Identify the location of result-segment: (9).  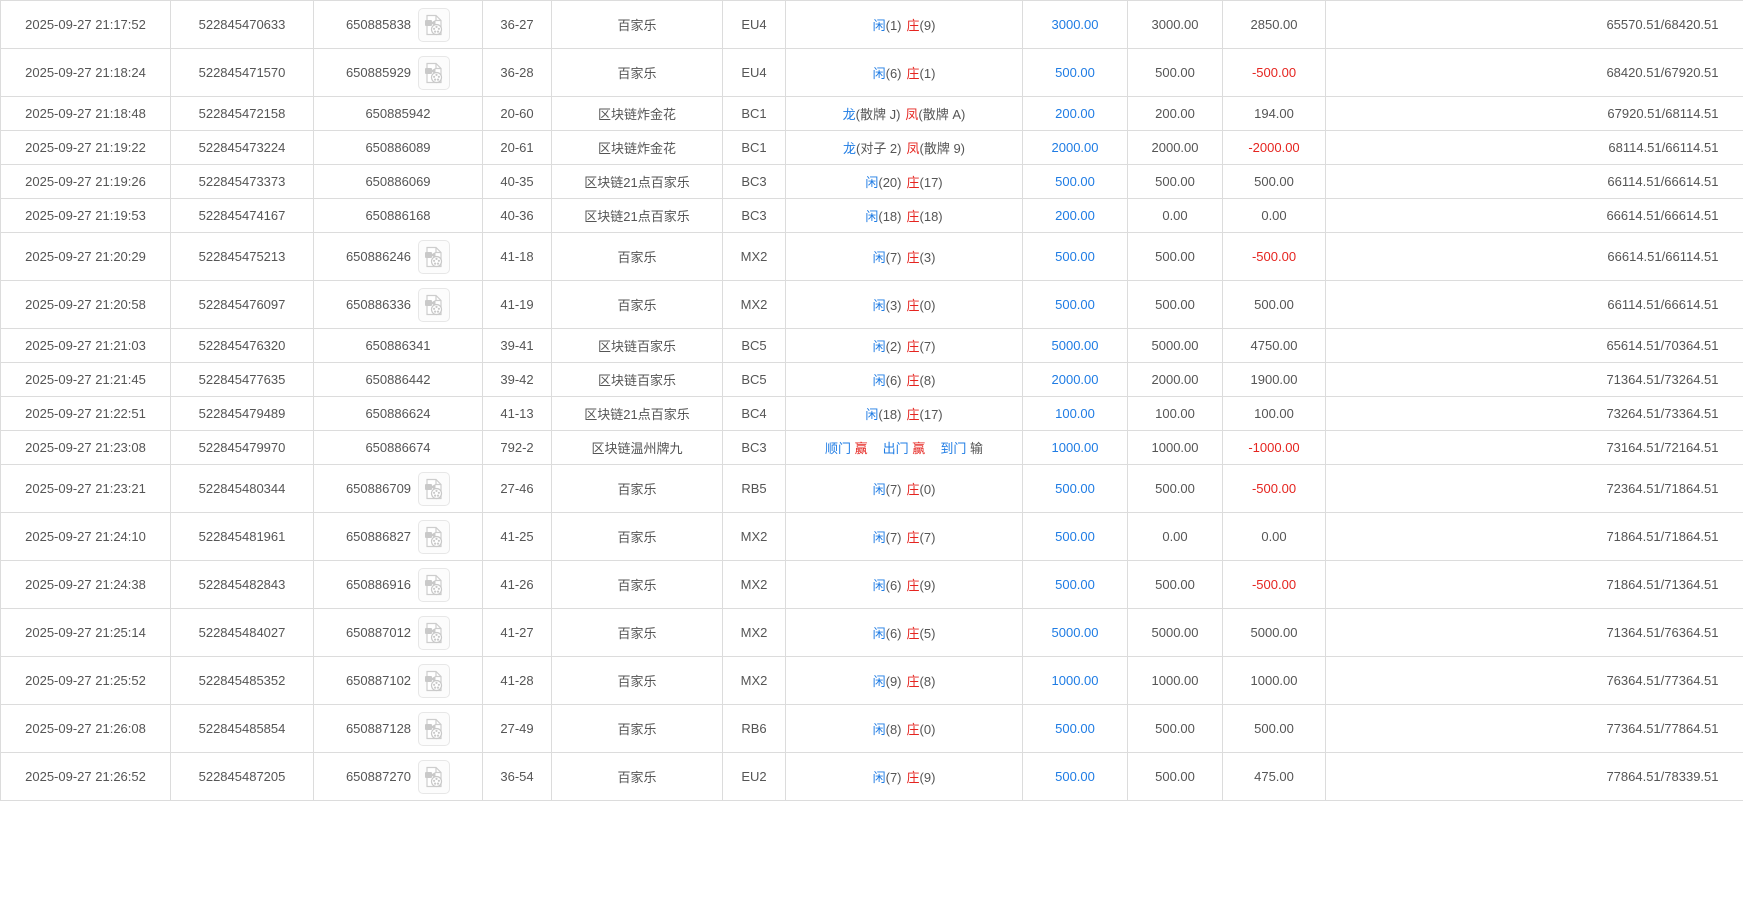
(893, 681).